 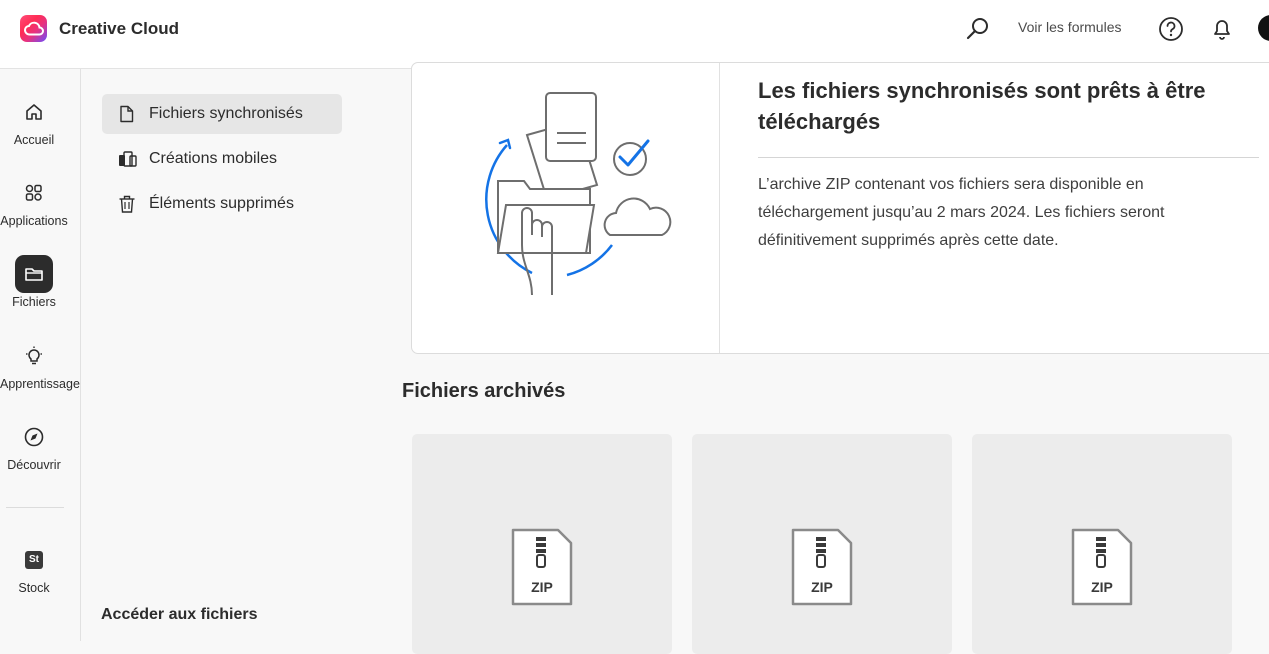 I want to click on stock-badge: St, so click(x=34, y=560).